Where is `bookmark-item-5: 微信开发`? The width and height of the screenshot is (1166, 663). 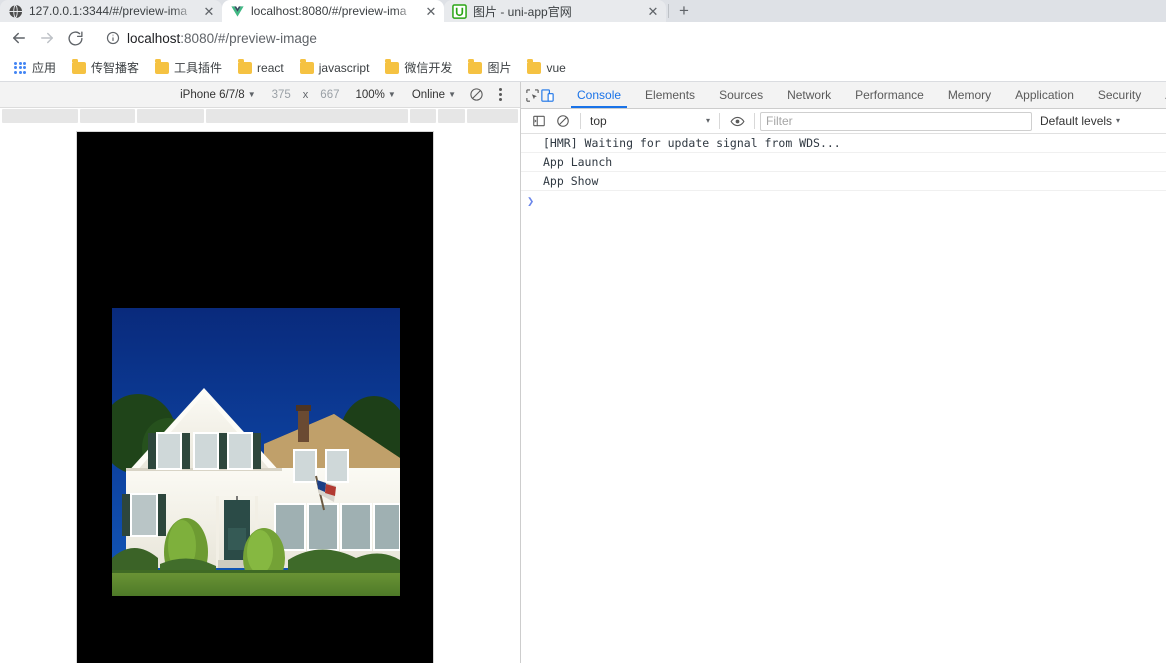 bookmark-item-5: 微信开发 is located at coordinates (418, 67).